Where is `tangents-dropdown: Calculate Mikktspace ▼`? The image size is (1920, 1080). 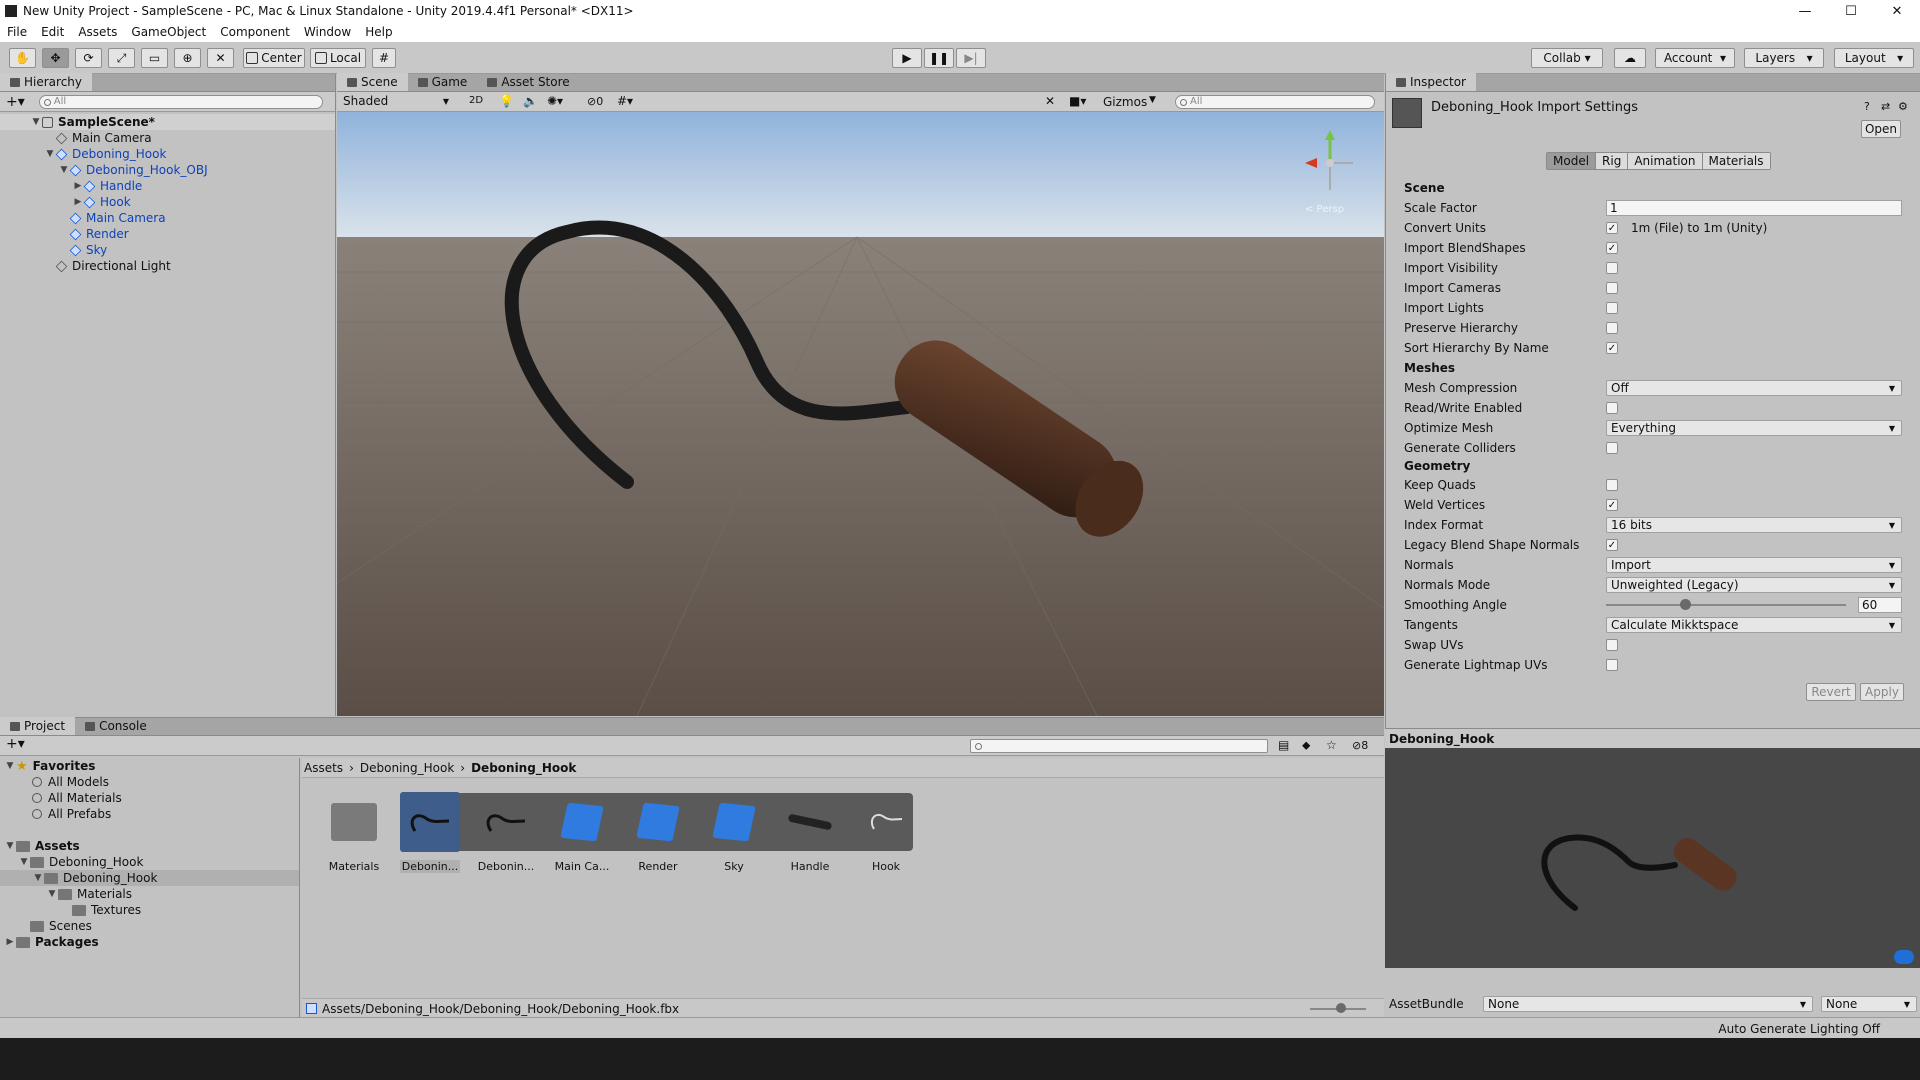 tangents-dropdown: Calculate Mikktspace ▼ is located at coordinates (1754, 625).